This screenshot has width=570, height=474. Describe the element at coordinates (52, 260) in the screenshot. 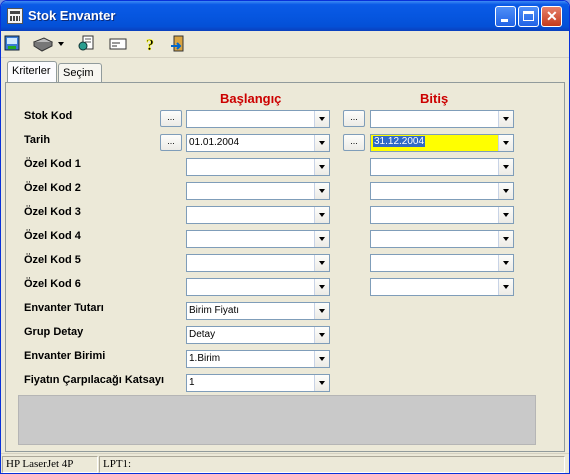

I see `row-label: Özel Kod 5` at that location.